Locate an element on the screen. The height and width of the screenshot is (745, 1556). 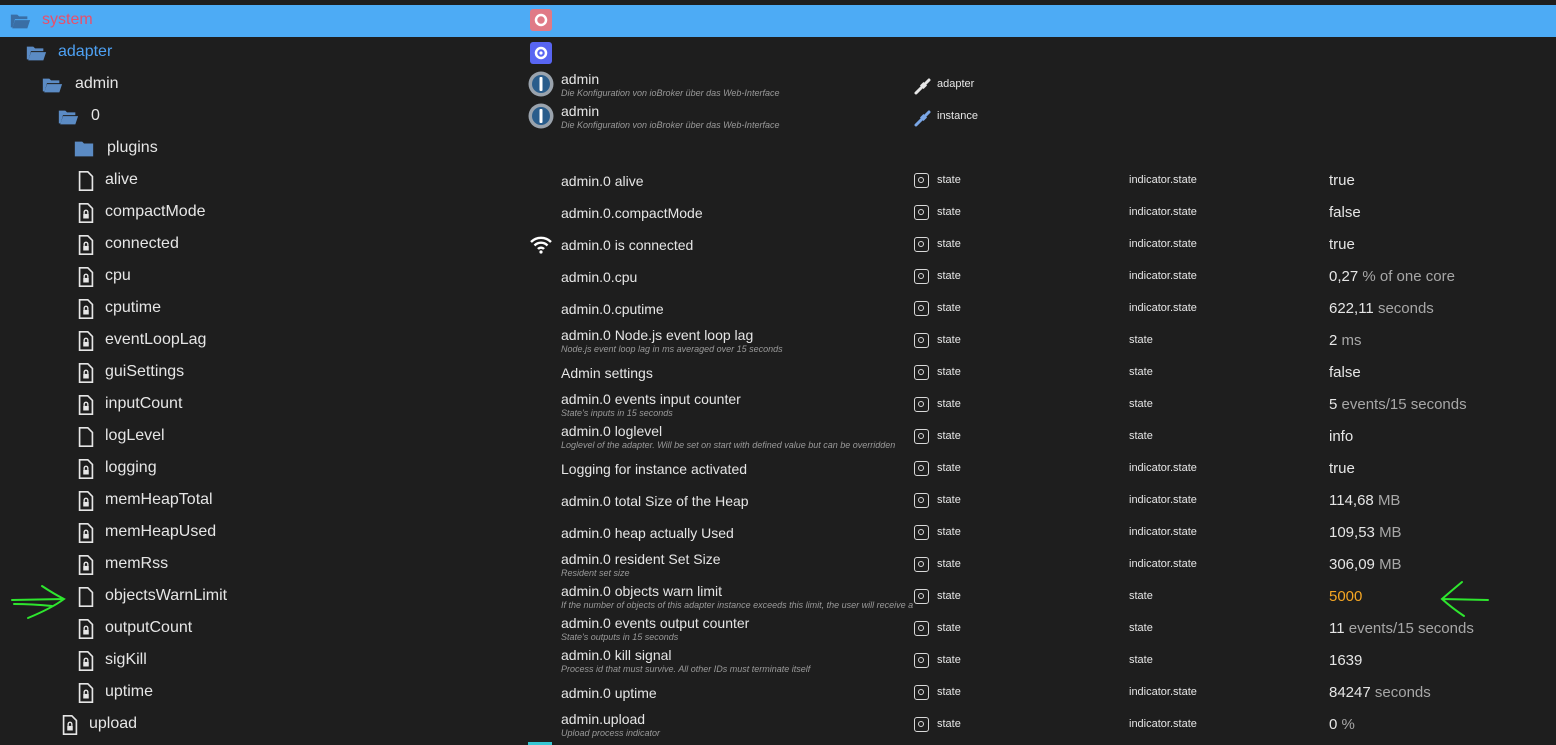
value-number: false is located at coordinates (1345, 372).